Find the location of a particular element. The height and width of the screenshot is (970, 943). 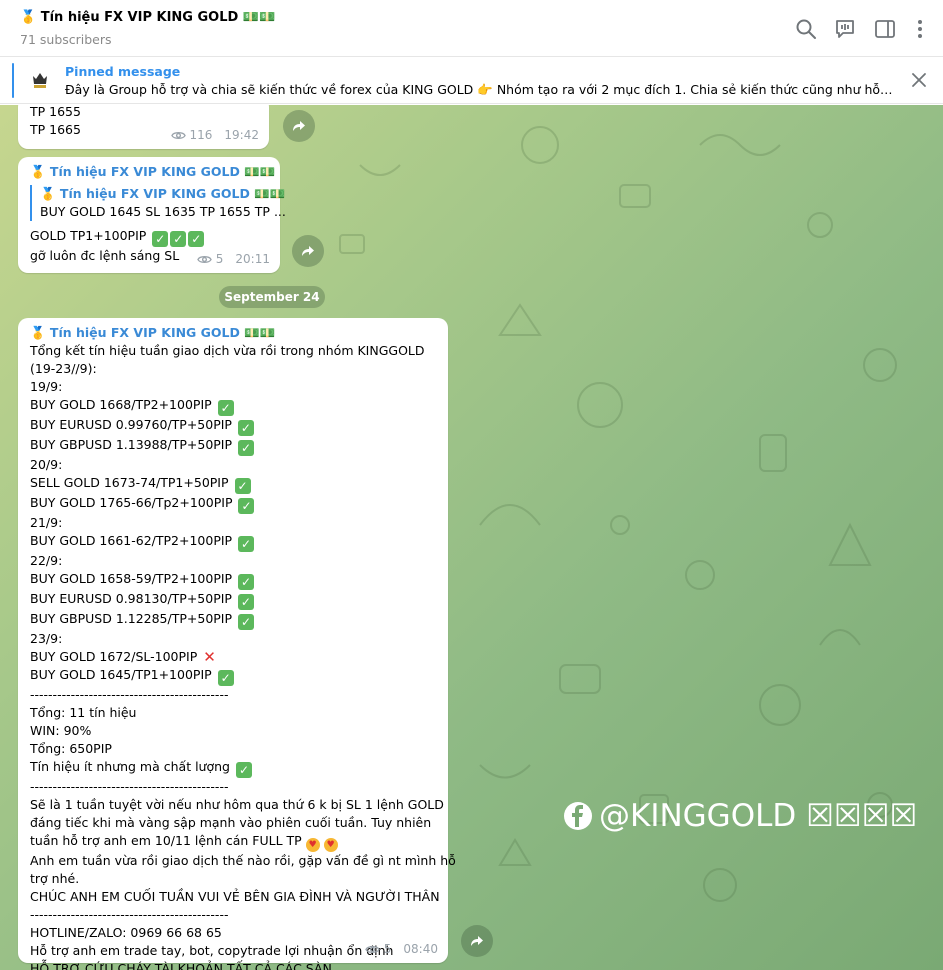

message-time: 08:40 is located at coordinates (420, 949).